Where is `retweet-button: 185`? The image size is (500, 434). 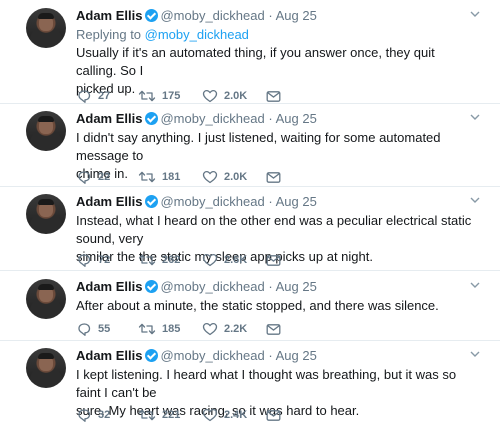 retweet-button: 185 is located at coordinates (170, 329).